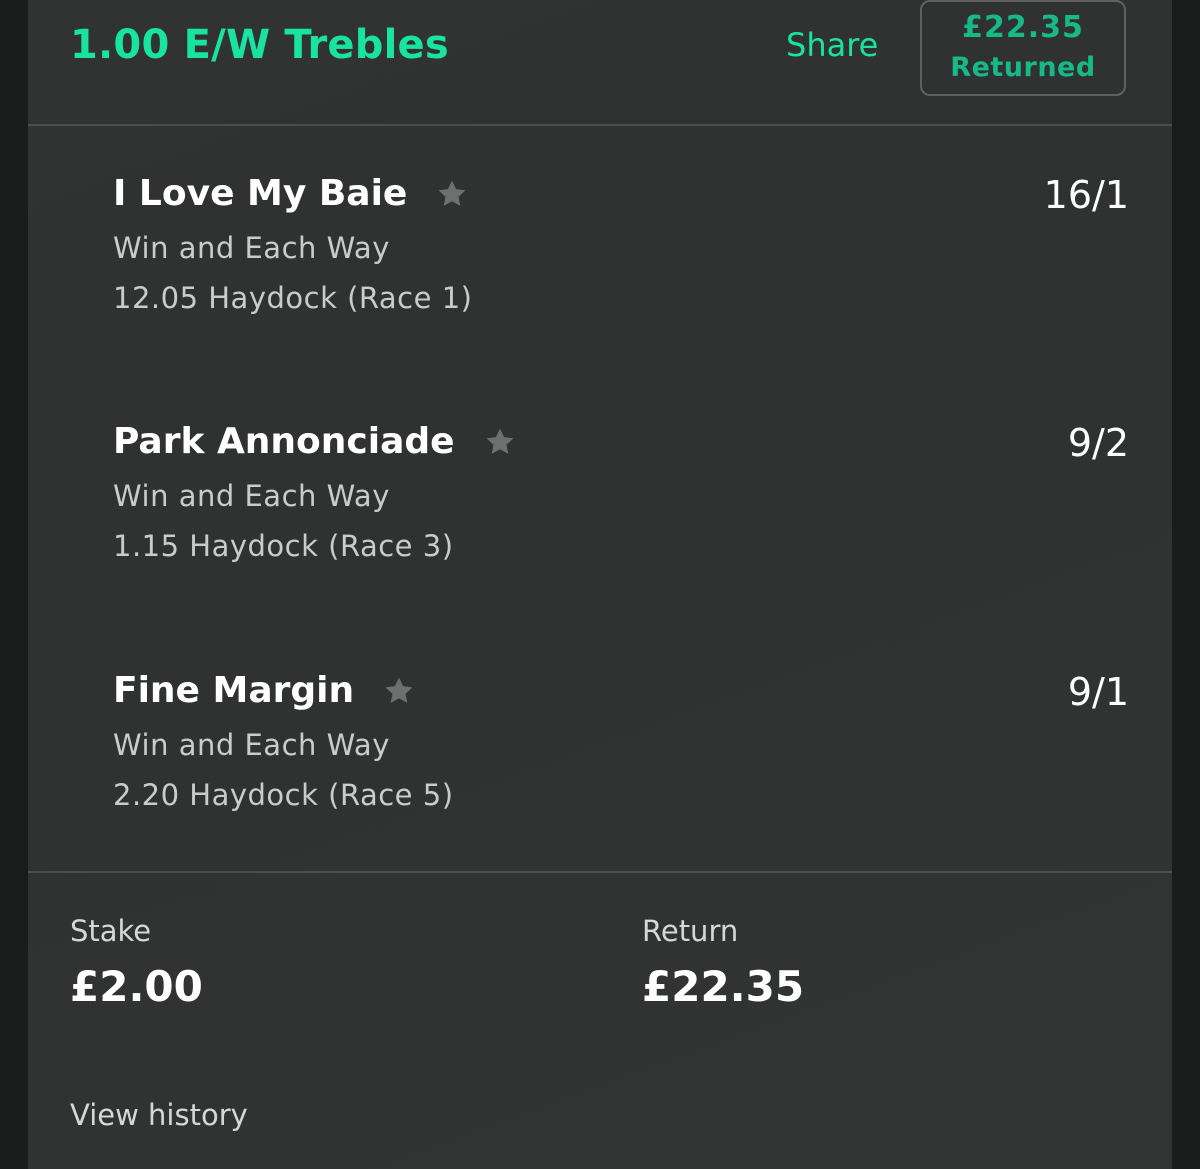  I want to click on stake-label: Stake, so click(111, 931).